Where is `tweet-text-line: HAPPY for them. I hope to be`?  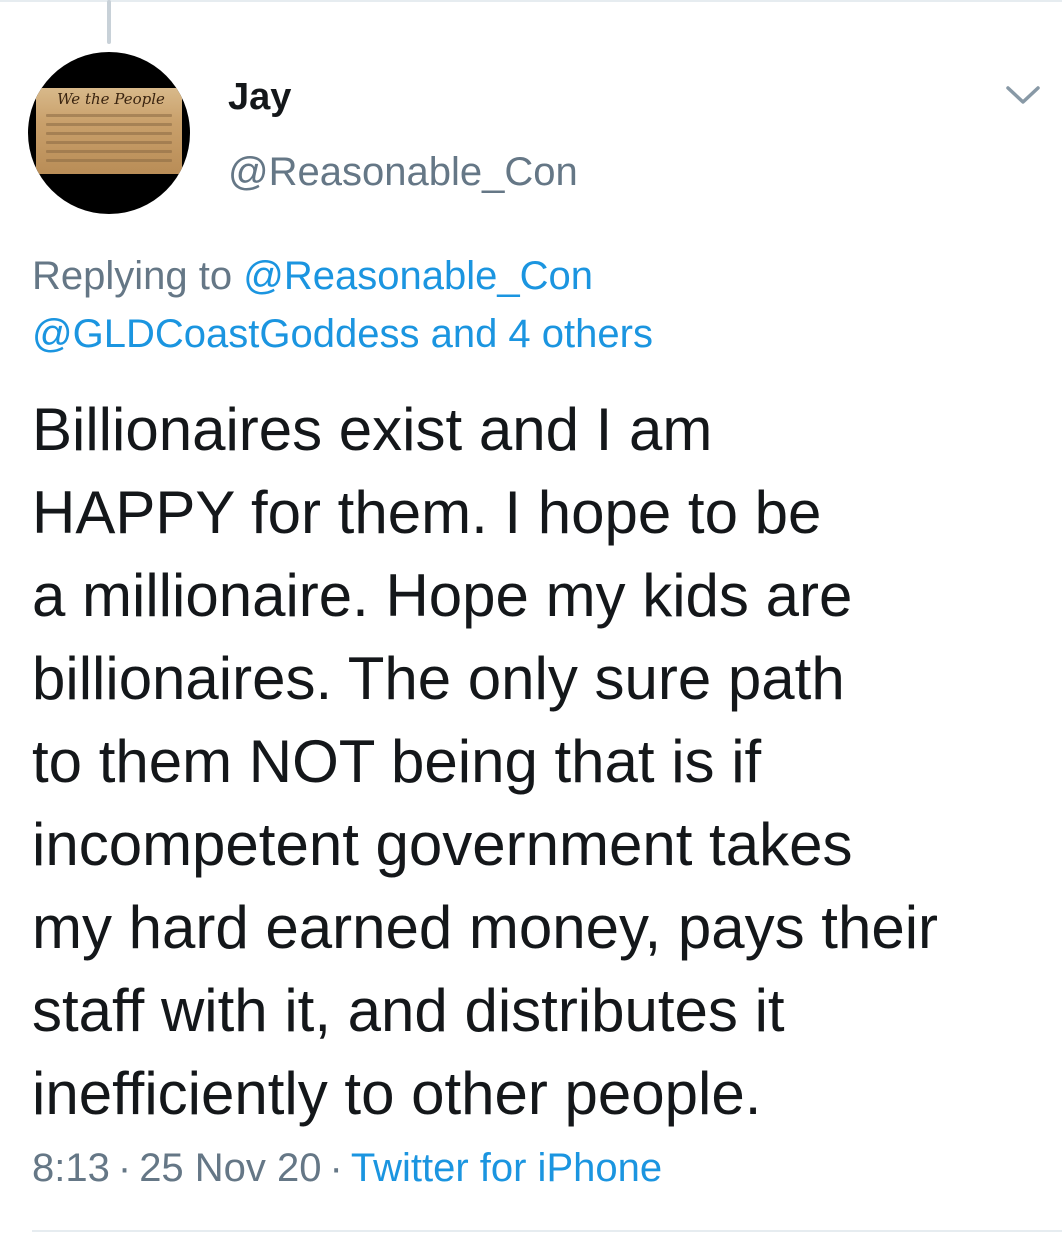 tweet-text-line: HAPPY for them. I hope to be is located at coordinates (427, 512).